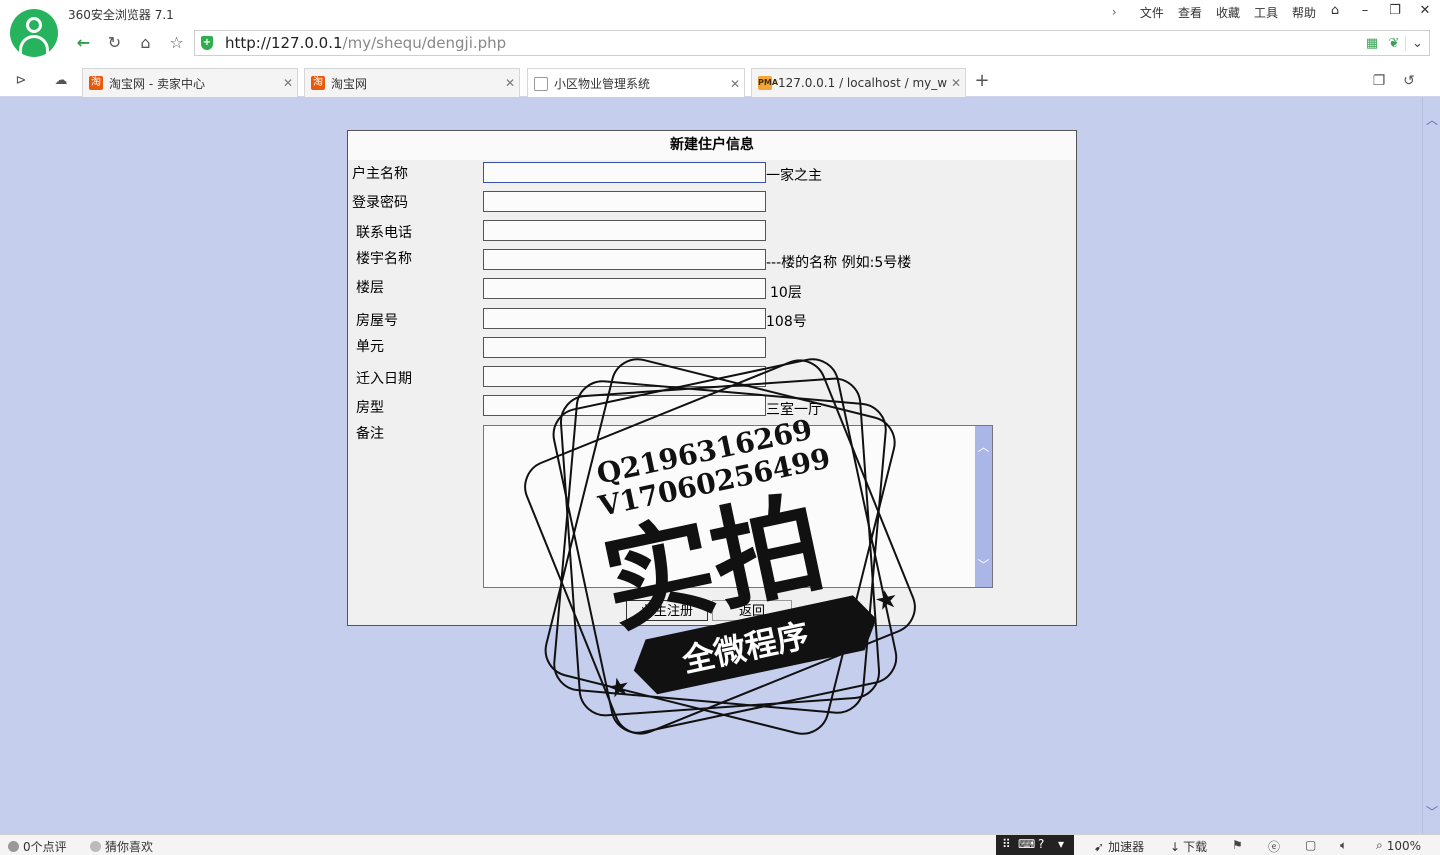 Image resolution: width=1440 pixels, height=855 pixels. I want to click on minimize-icon: –, so click(1365, 11).